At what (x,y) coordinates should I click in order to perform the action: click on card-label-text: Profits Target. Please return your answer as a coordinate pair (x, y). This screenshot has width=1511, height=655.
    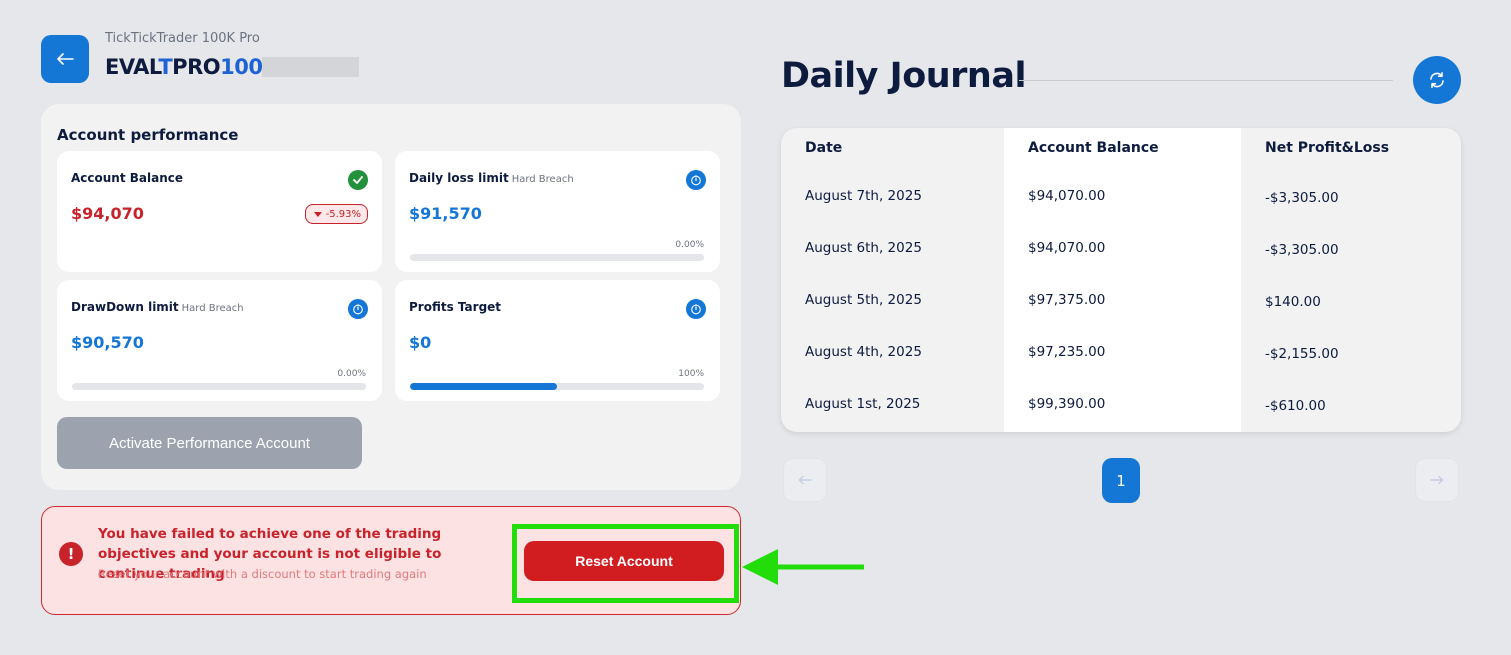
    Looking at the image, I should click on (455, 307).